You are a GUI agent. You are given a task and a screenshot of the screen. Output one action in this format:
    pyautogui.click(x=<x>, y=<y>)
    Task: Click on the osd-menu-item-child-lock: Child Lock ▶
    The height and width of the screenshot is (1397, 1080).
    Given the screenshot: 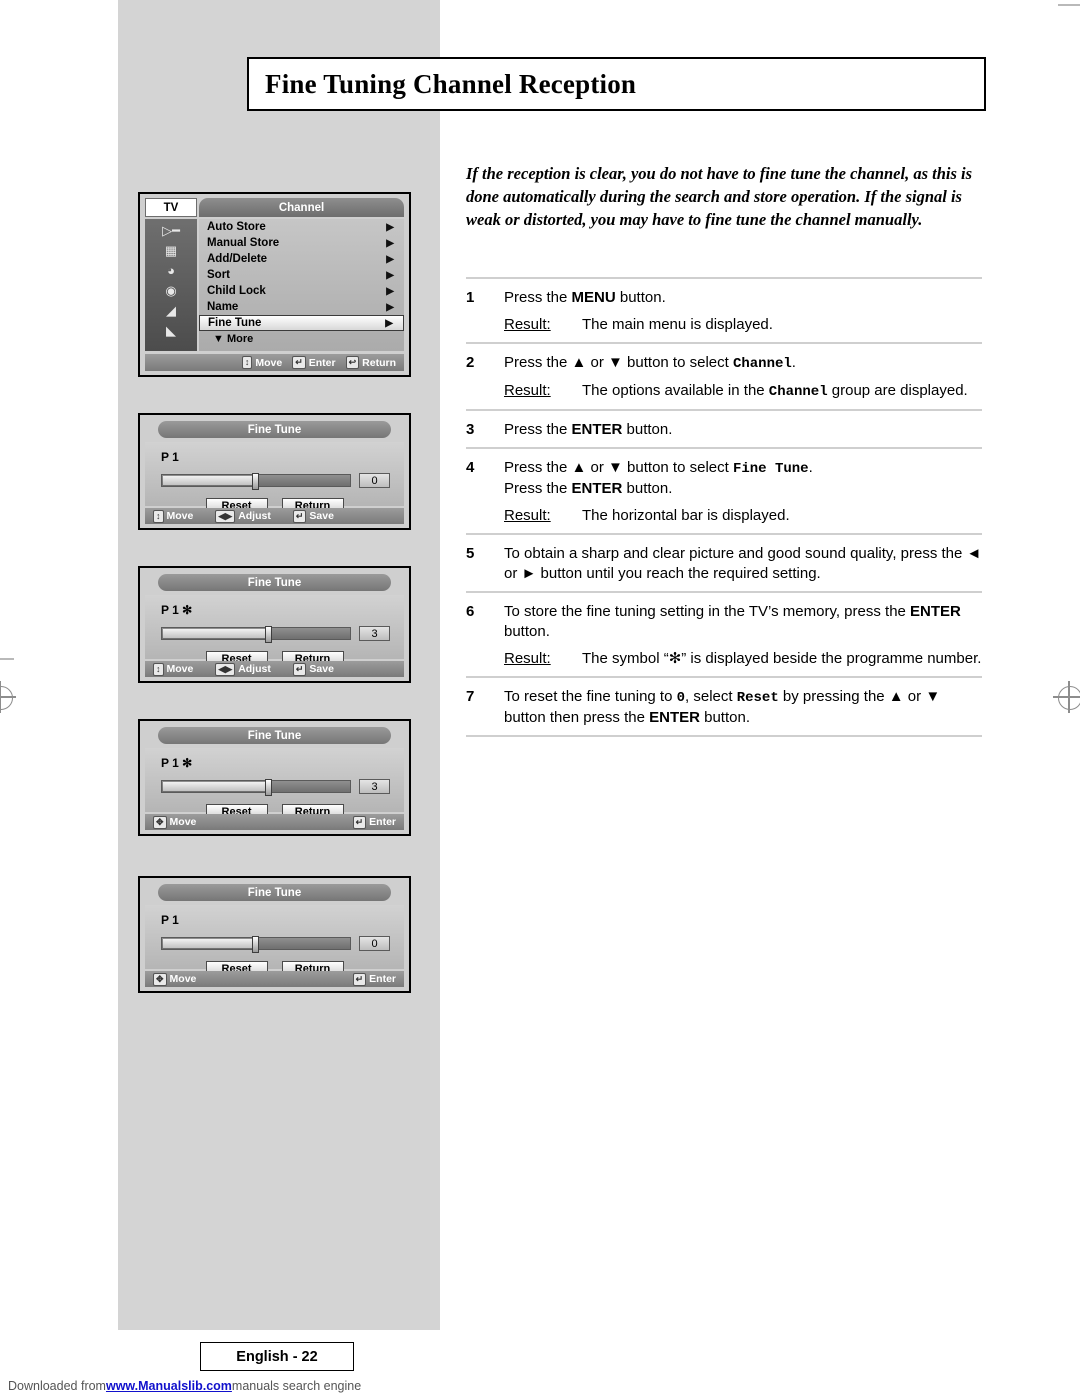 What is the action you would take?
    pyautogui.click(x=301, y=291)
    